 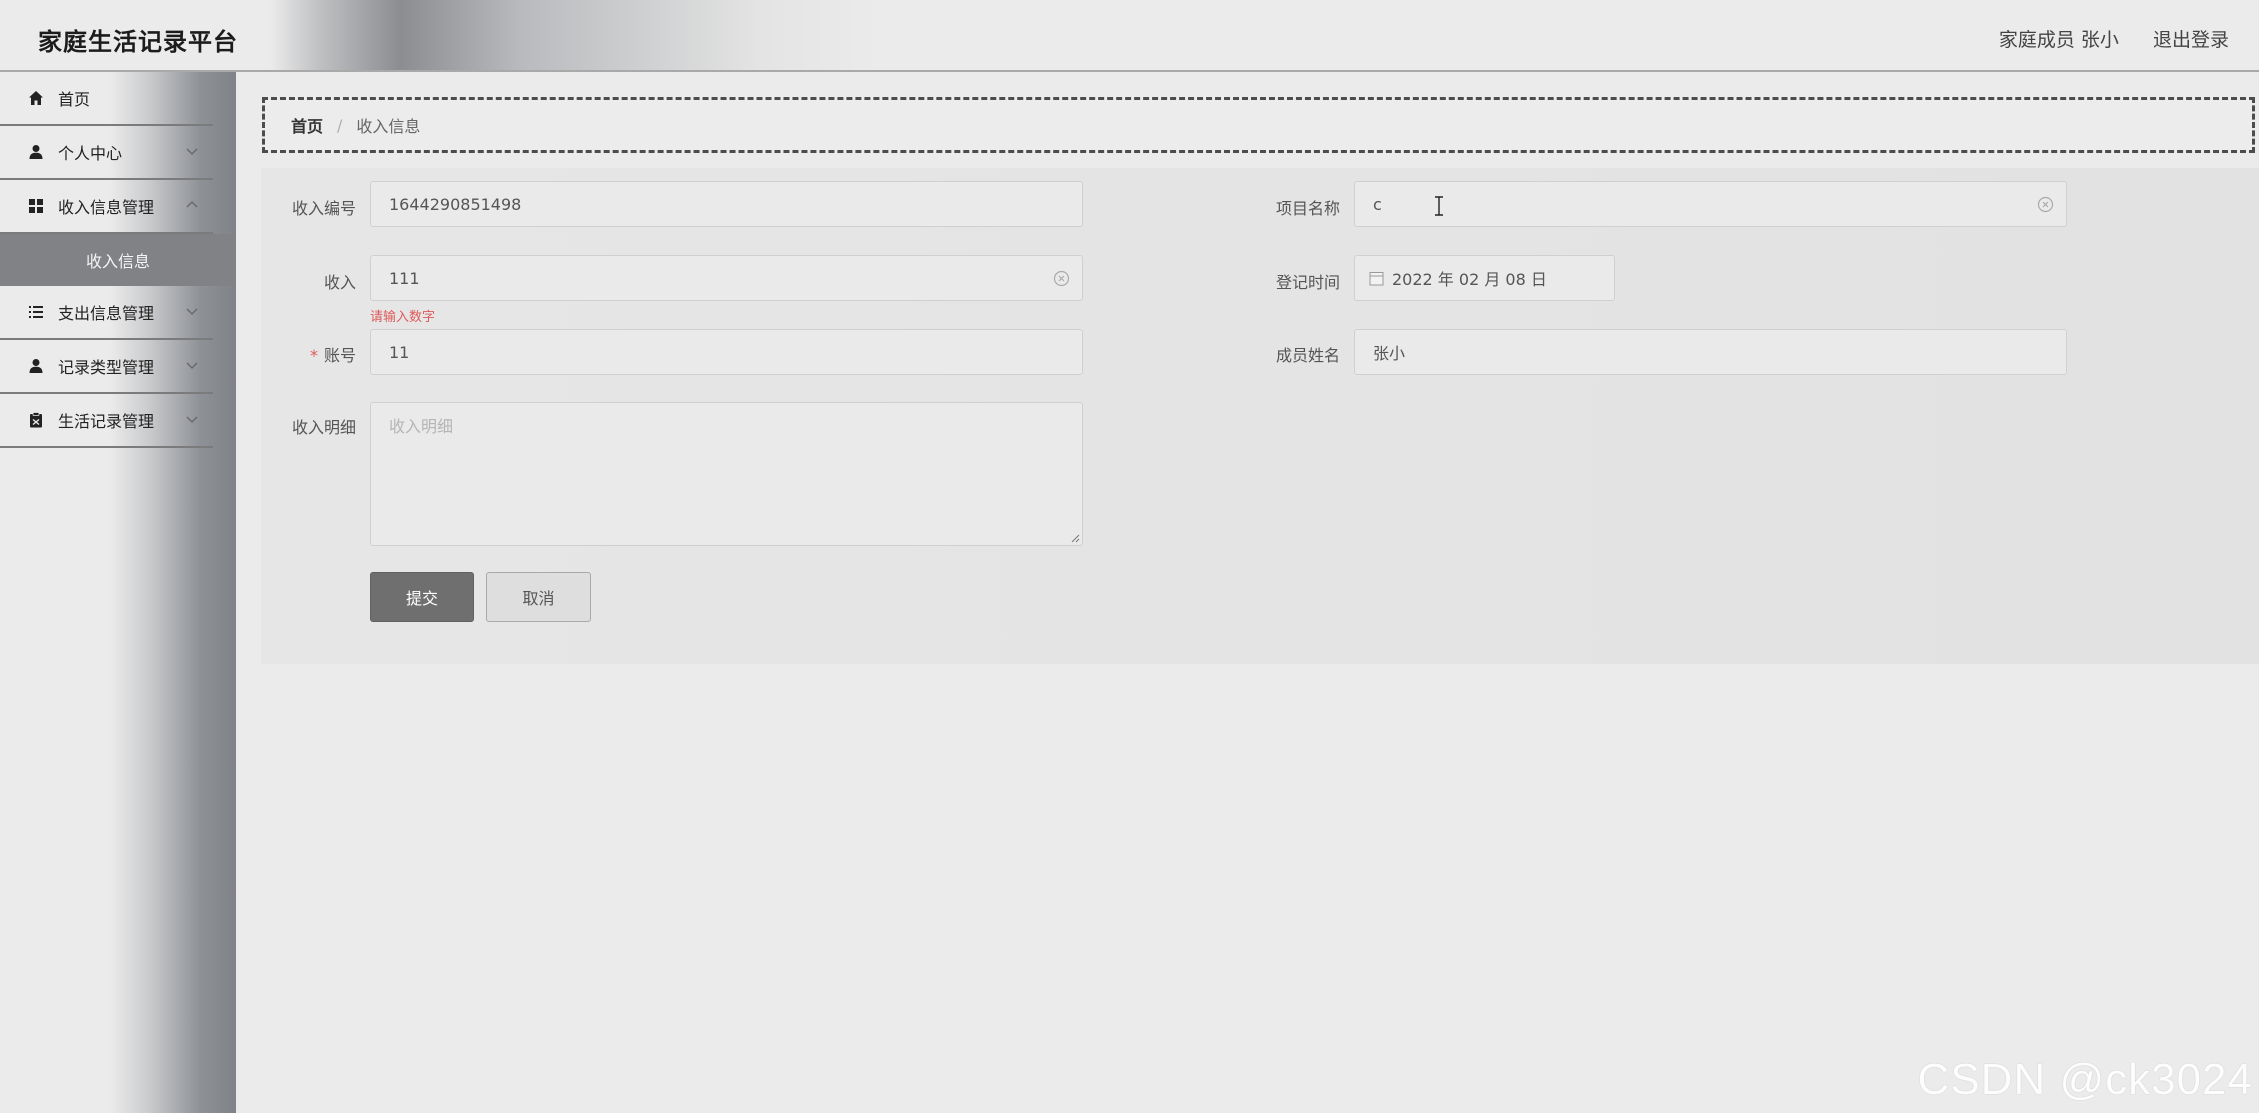 What do you see at coordinates (74, 99) in the screenshot?
I see `sidebar-item-label: 首页` at bounding box center [74, 99].